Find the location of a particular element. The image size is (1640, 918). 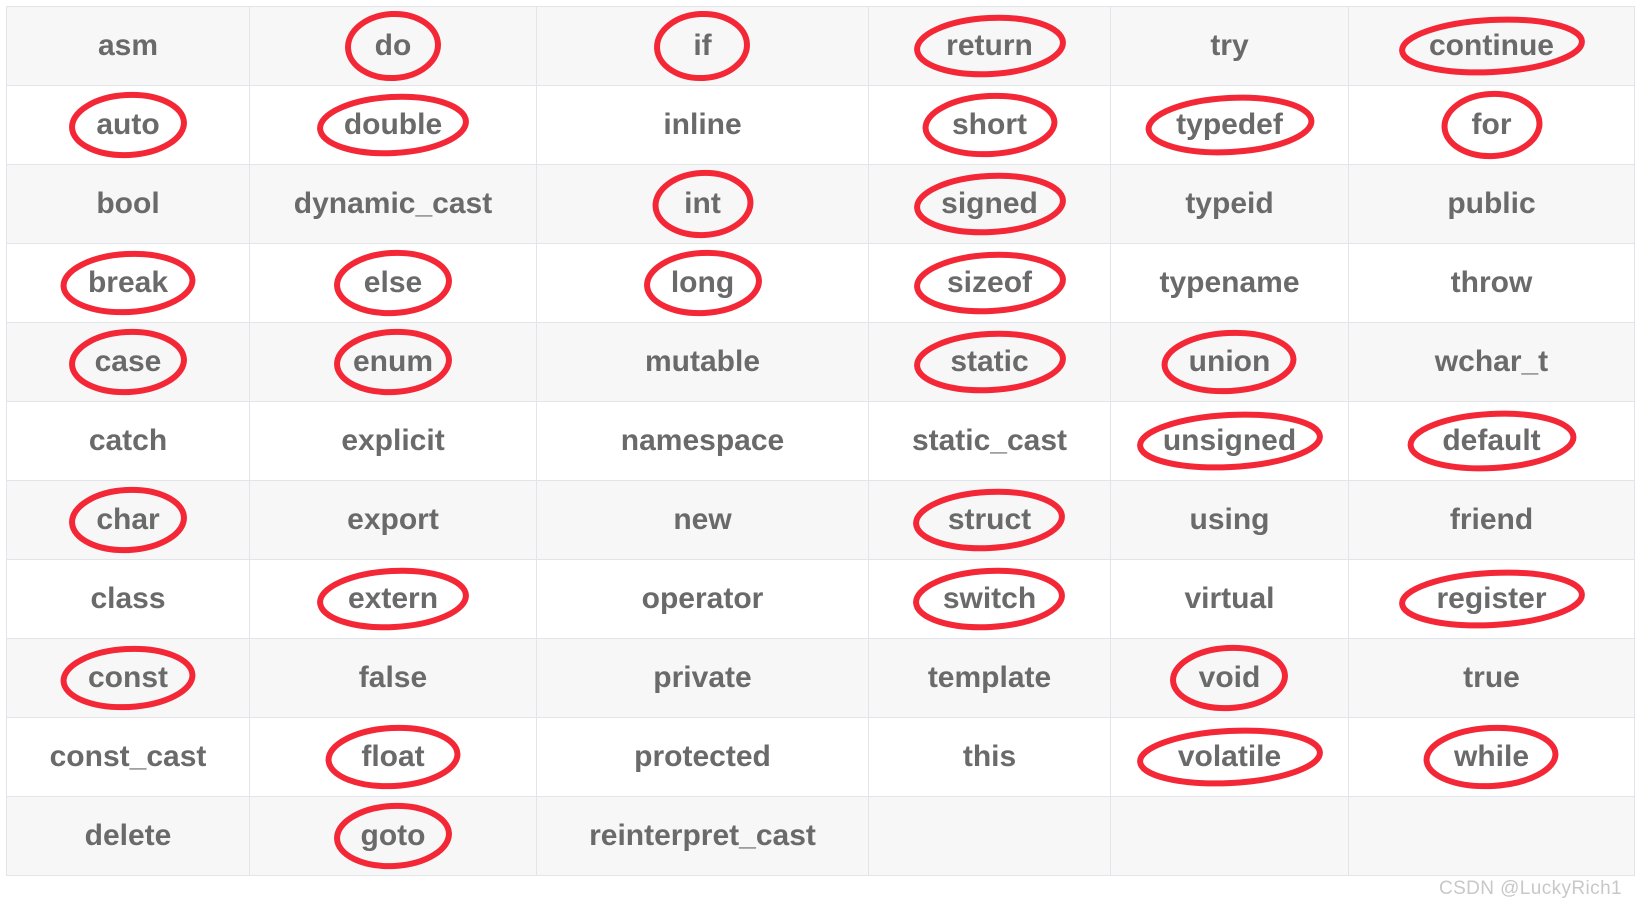

keyword-label: volatile is located at coordinates (1229, 756).